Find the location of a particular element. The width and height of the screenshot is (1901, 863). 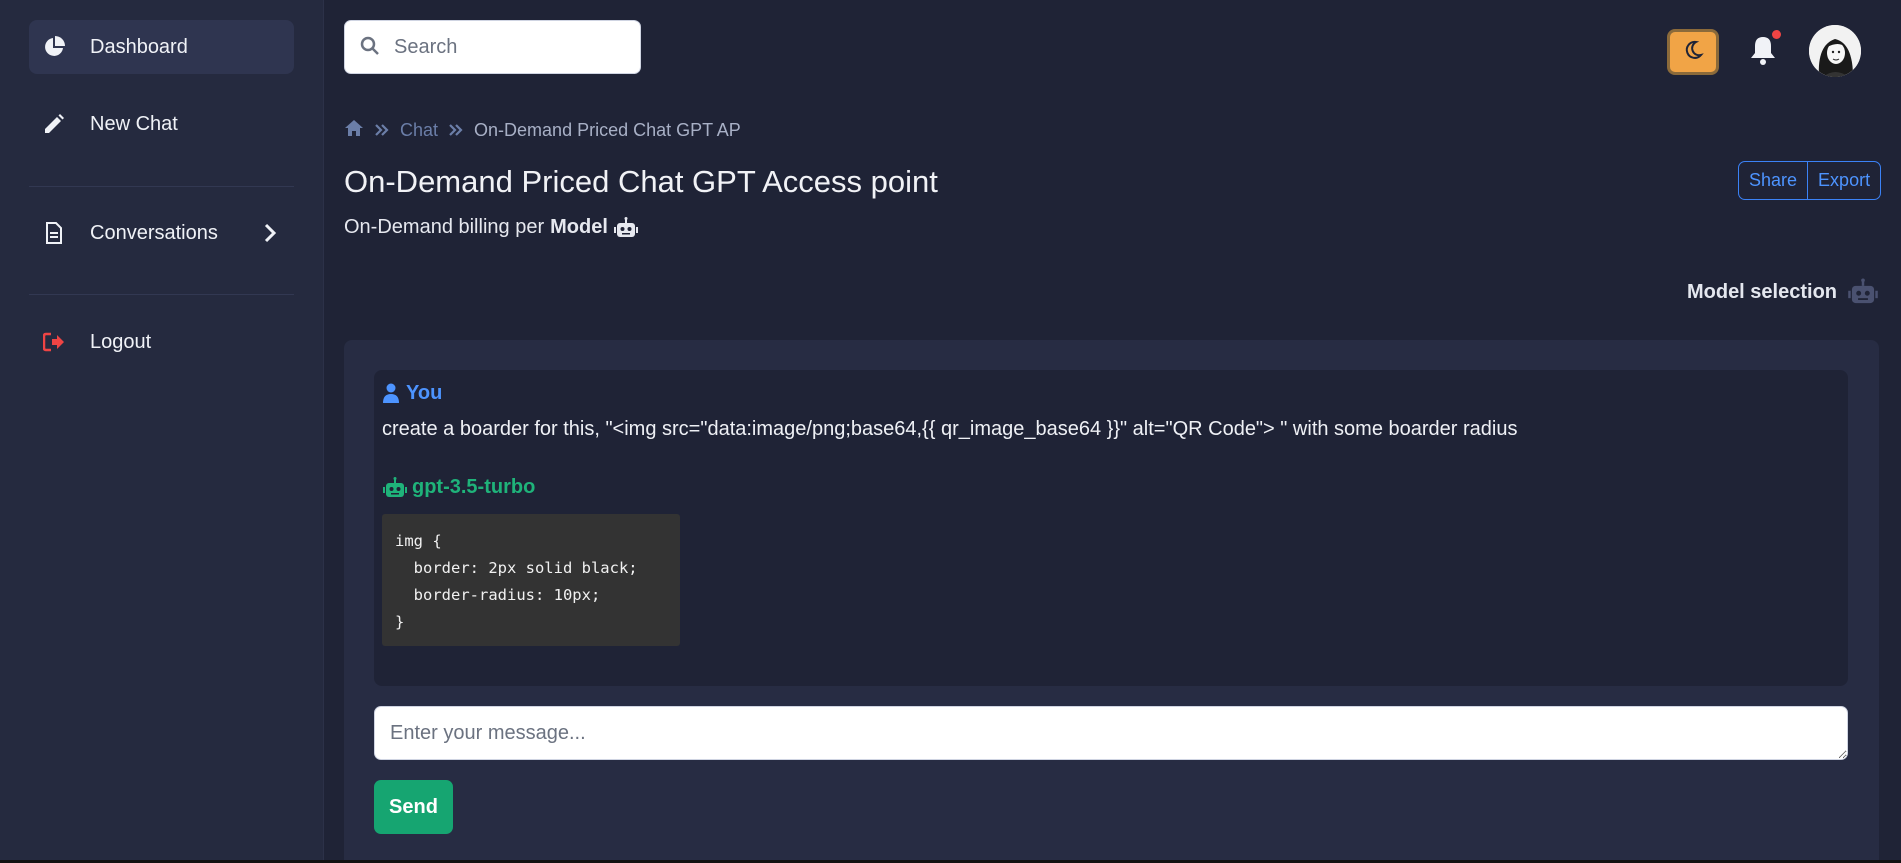

send-button: Send is located at coordinates (413, 807).